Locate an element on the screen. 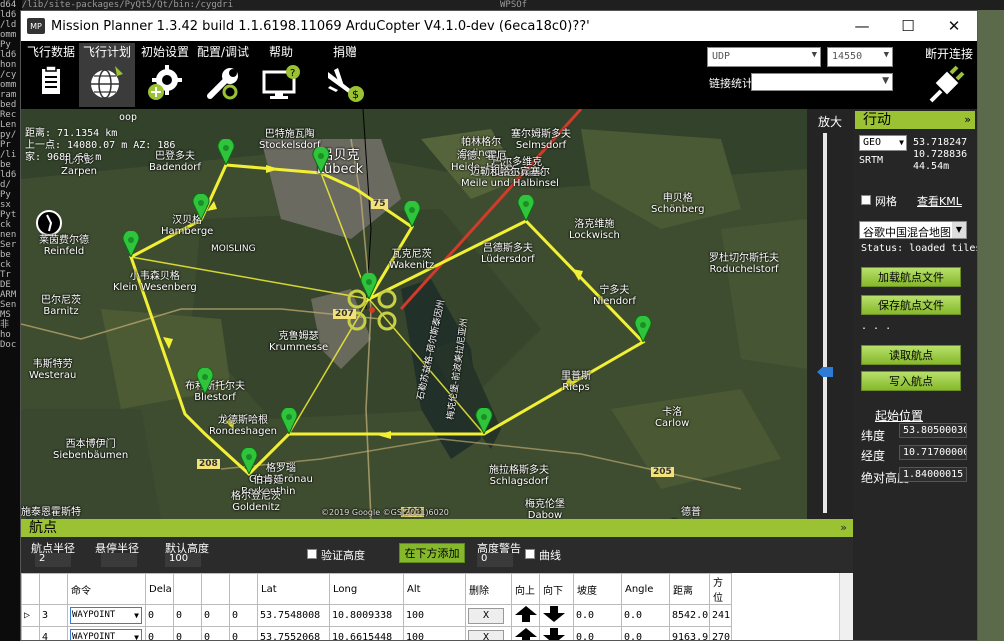 The height and width of the screenshot is (641, 1004). home-location-title: 起始位置 is located at coordinates (899, 416).